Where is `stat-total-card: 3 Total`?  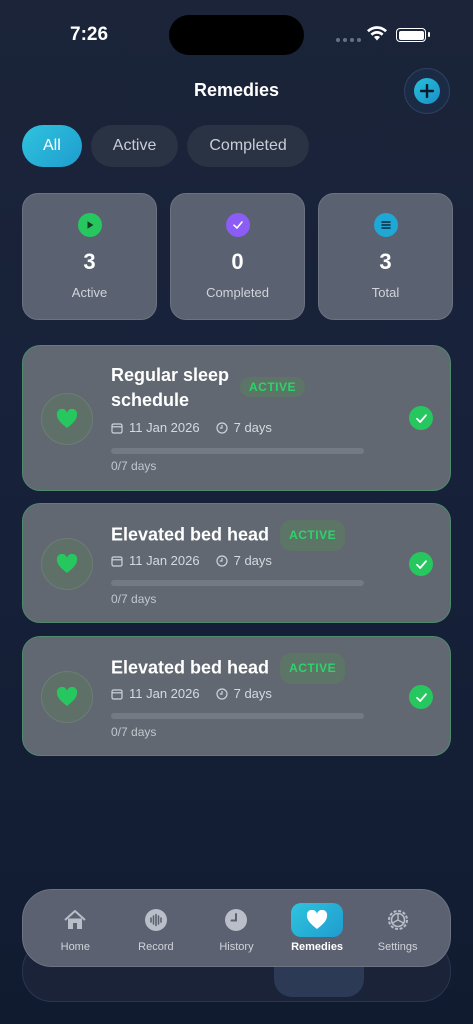 stat-total-card: 3 Total is located at coordinates (385, 256).